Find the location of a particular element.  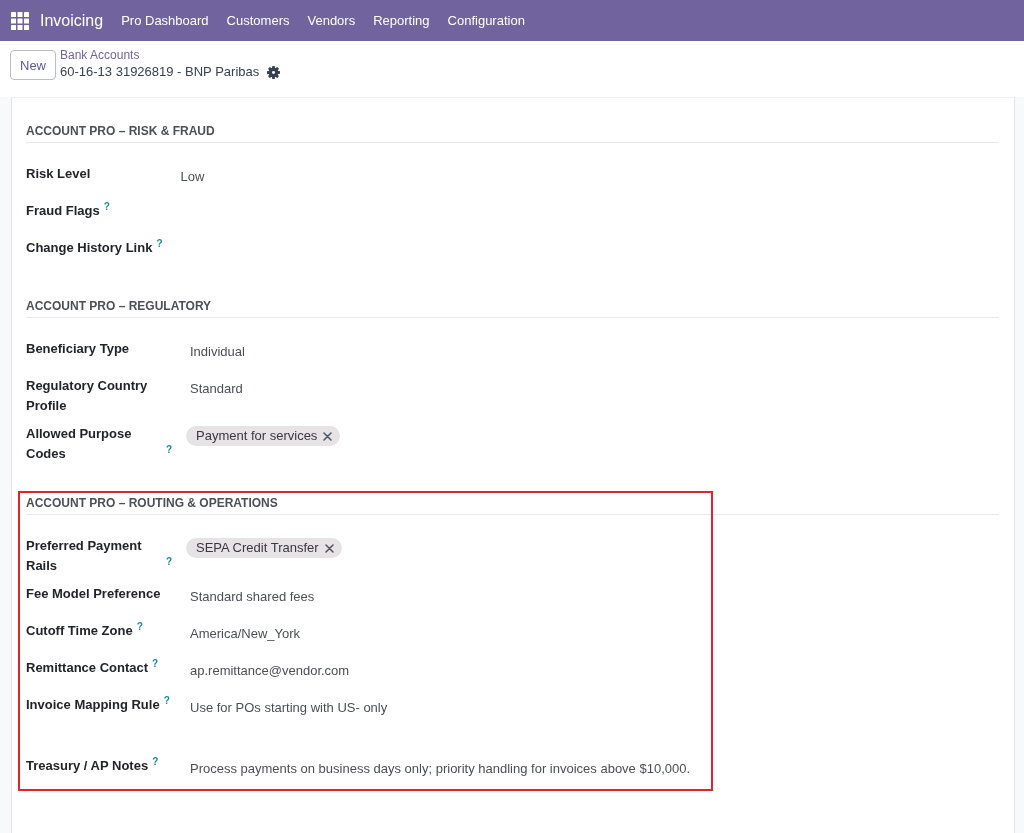

field-label: Risk Level is located at coordinates (58, 174).